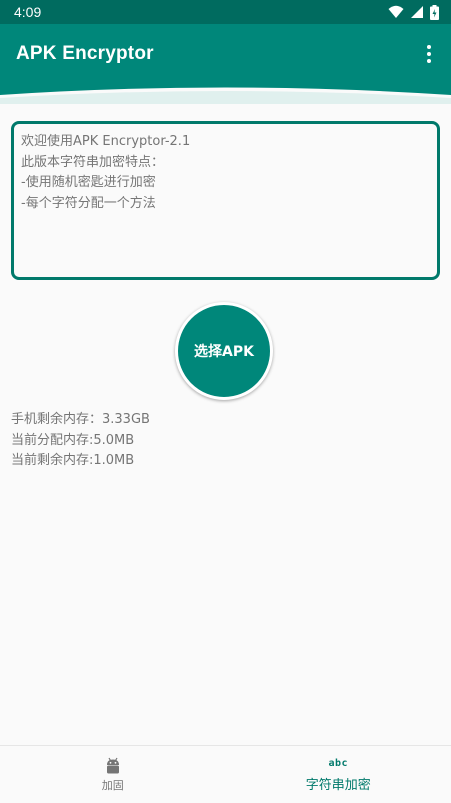  Describe the element at coordinates (73, 460) in the screenshot. I see `remaining-memory: 当前剩余内存:1.0MB` at that location.